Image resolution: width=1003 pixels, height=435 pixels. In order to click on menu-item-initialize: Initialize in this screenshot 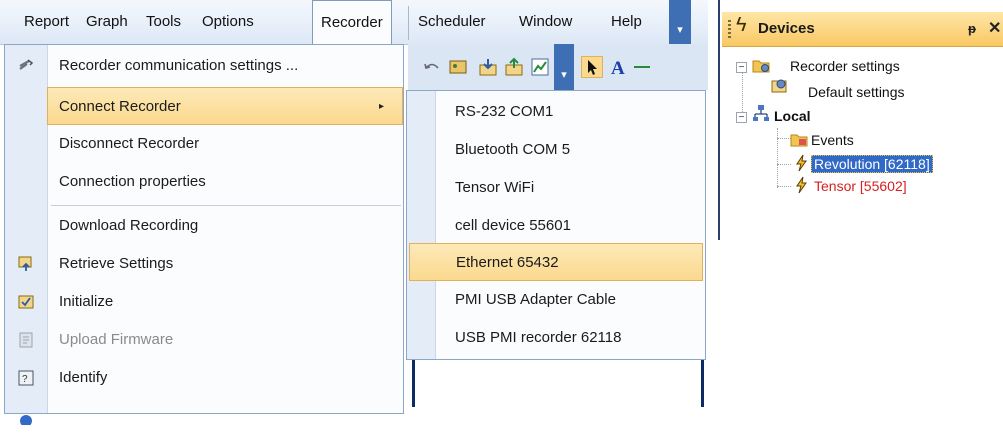, I will do `click(204, 302)`.